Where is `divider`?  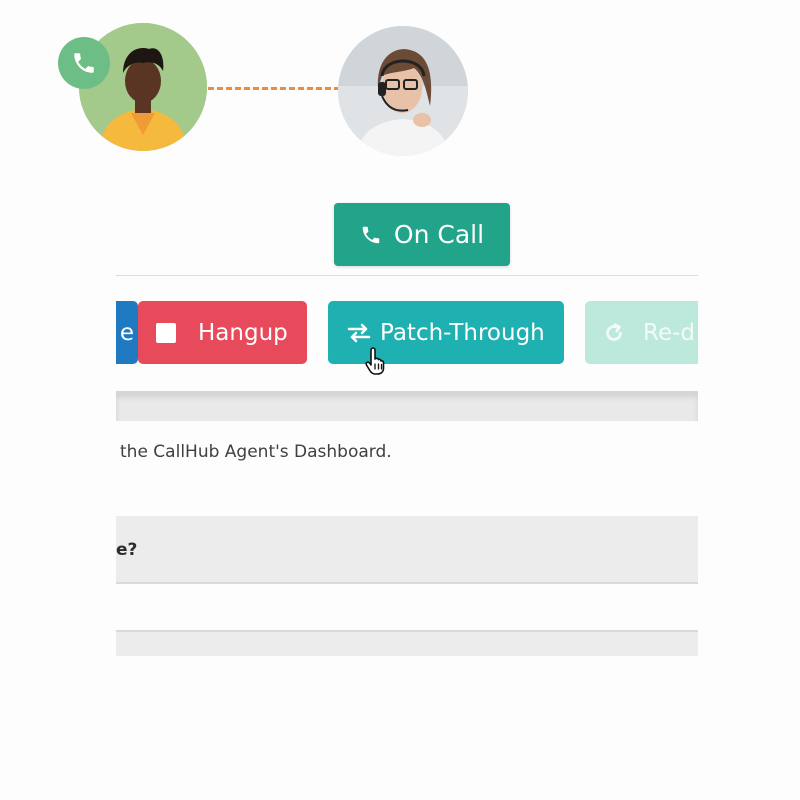
divider is located at coordinates (407, 275).